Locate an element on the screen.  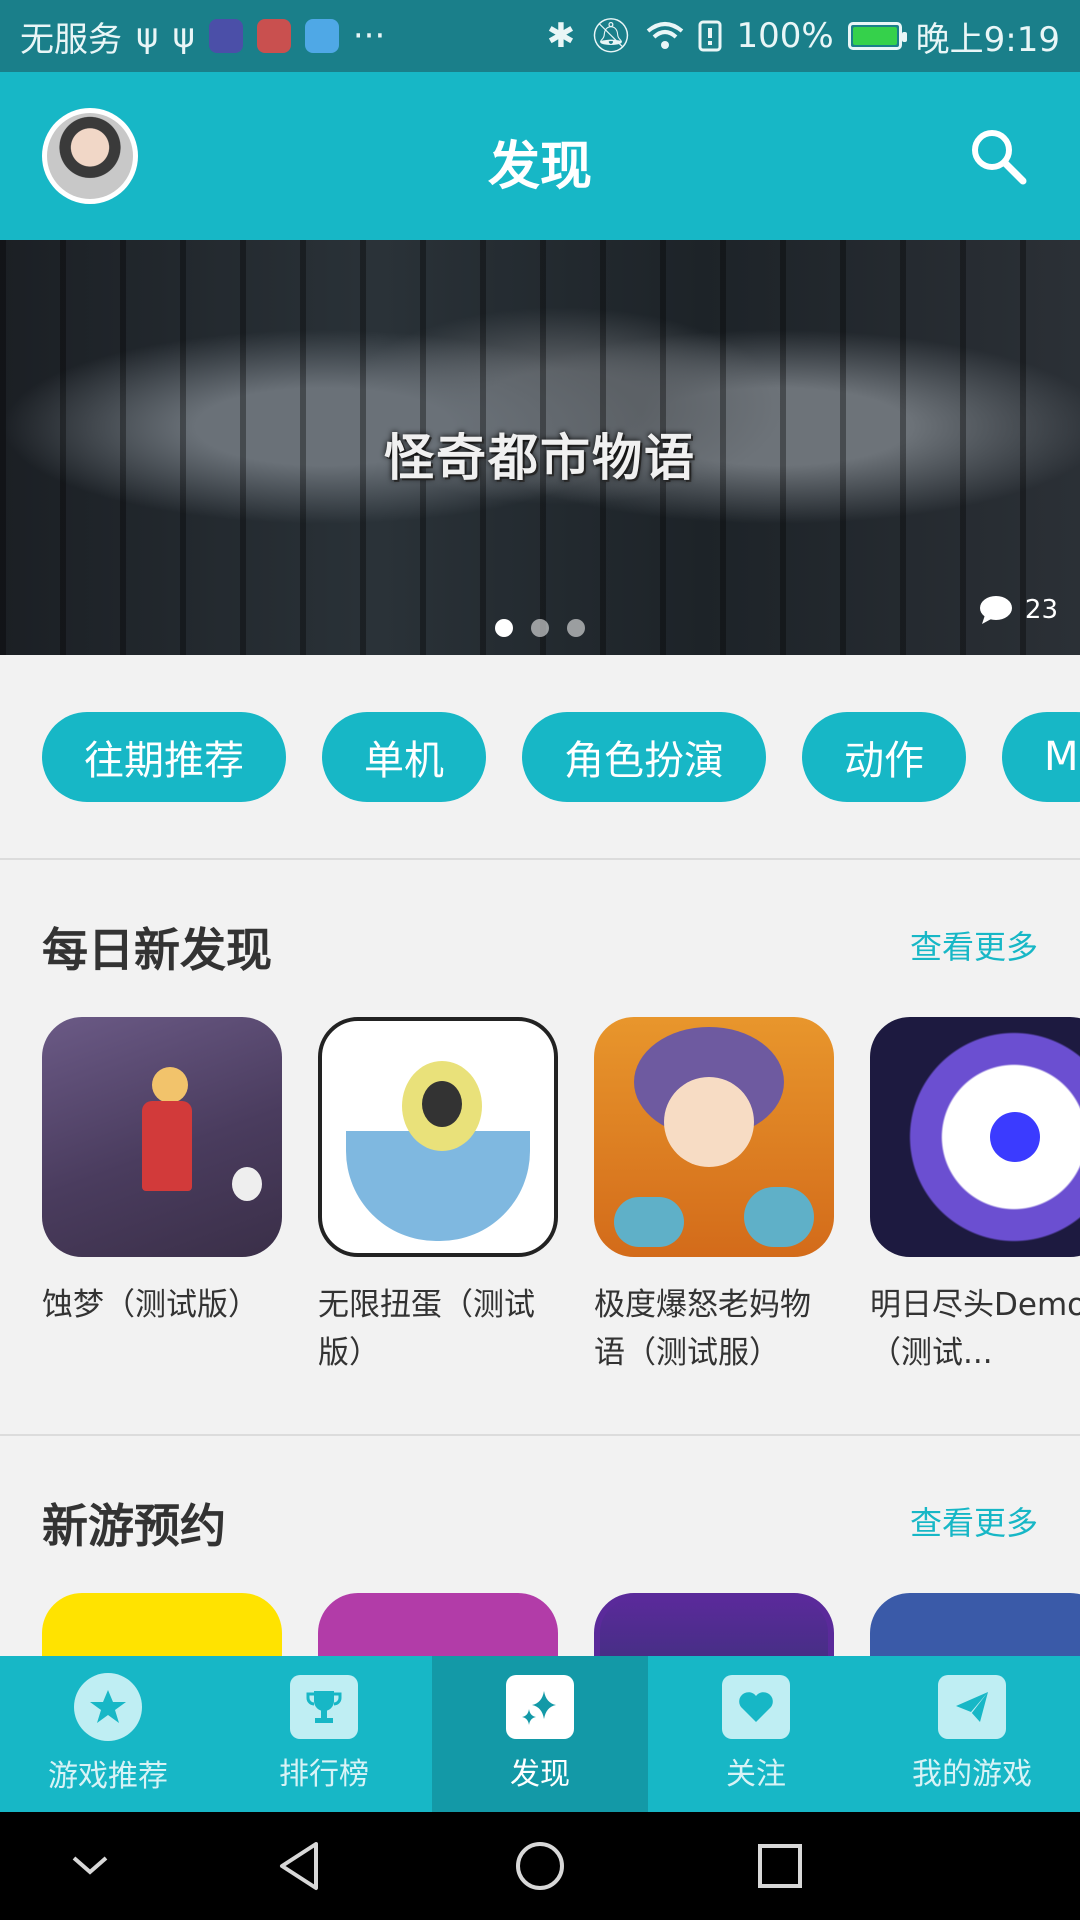
system-navigation-bar is located at coordinates (540, 1866).